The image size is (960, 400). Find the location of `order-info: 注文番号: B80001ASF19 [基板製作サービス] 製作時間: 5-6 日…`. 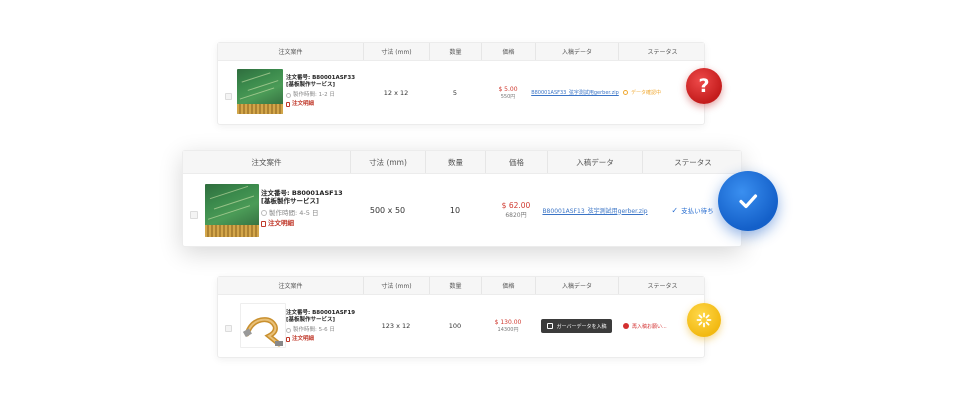

order-info: 注文番号: B80001ASF19 [基板製作サービス] 製作時間: 5-6 日… is located at coordinates (320, 327).